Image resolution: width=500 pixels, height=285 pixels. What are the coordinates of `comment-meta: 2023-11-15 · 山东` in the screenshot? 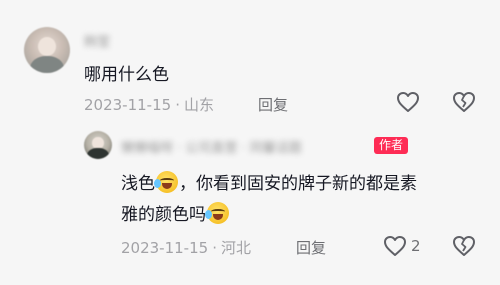 It's located at (149, 104).